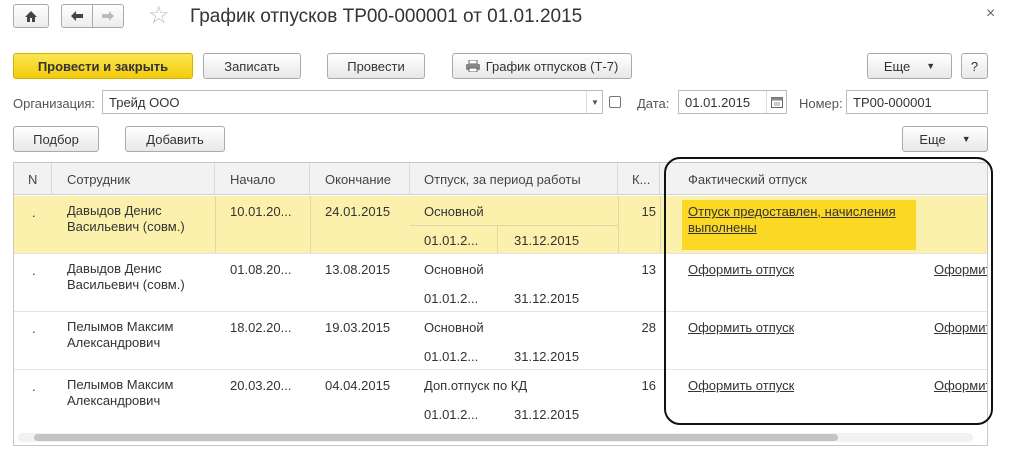 The width and height of the screenshot is (1010, 454). Describe the element at coordinates (358, 385) in the screenshot. I see `end-date: 04.04.2015` at that location.